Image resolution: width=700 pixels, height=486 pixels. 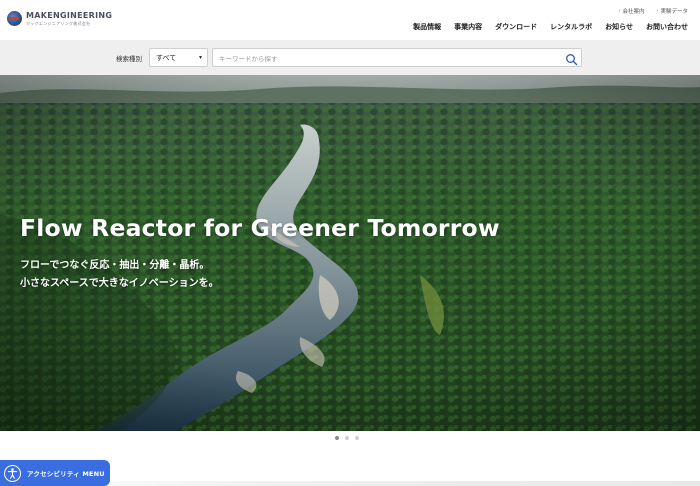 I want to click on nav-item-news: お知らせ, so click(x=619, y=27).